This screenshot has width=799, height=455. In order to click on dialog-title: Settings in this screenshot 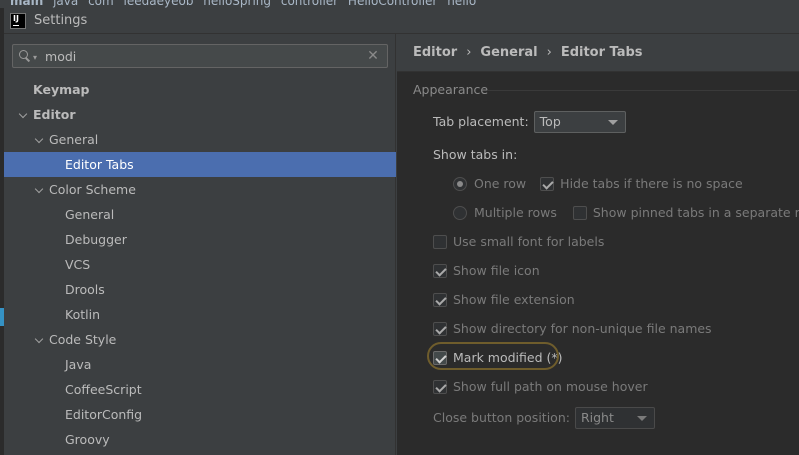, I will do `click(61, 20)`.